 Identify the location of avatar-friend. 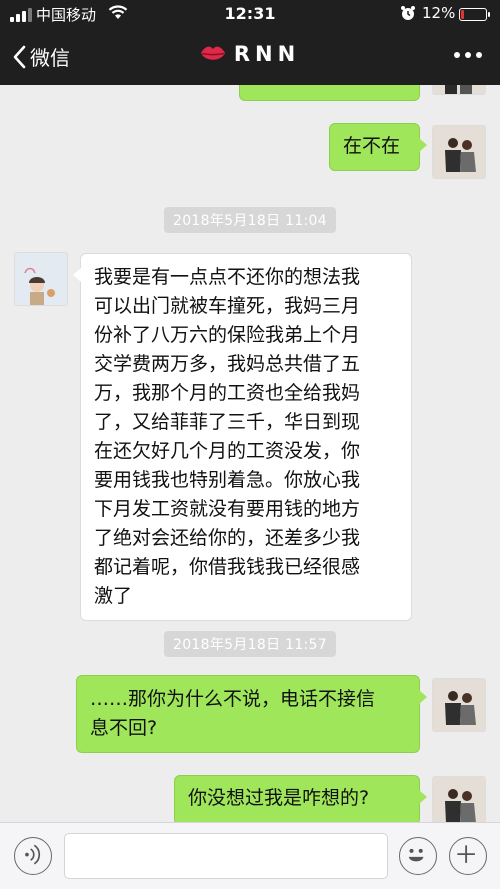
(41, 279).